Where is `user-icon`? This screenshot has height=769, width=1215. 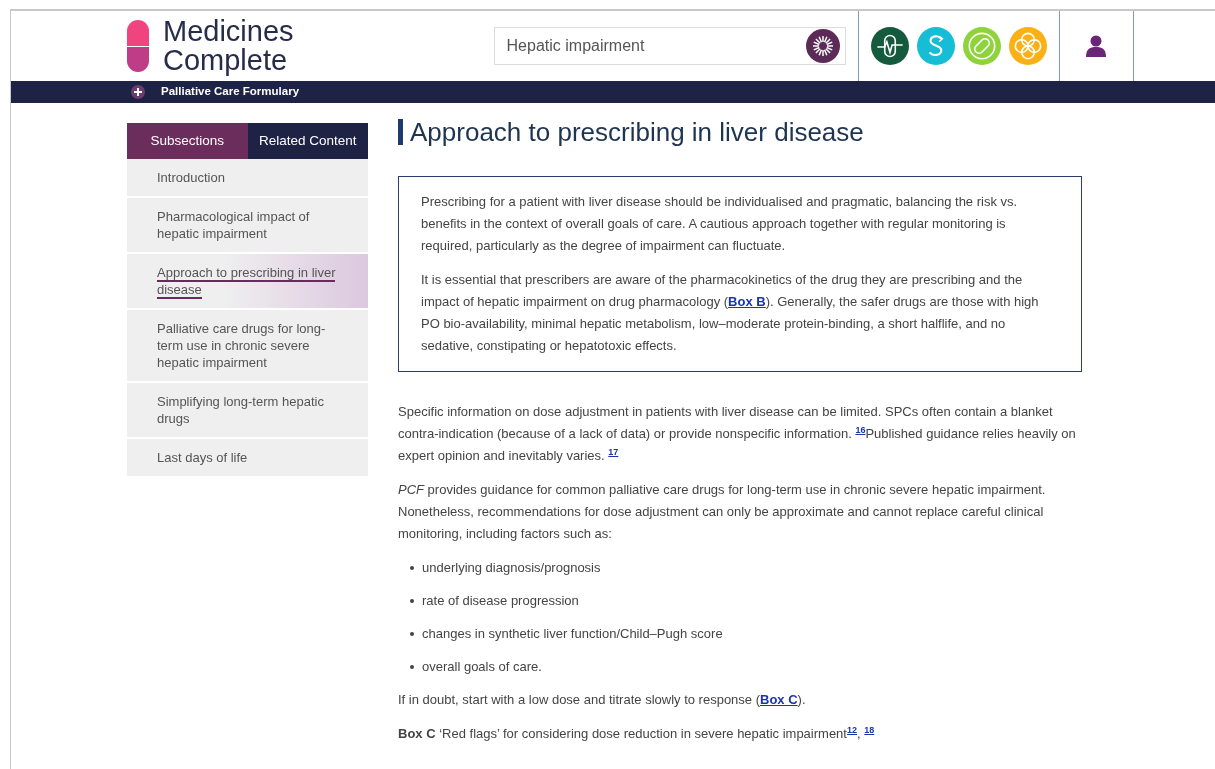 user-icon is located at coordinates (1096, 46).